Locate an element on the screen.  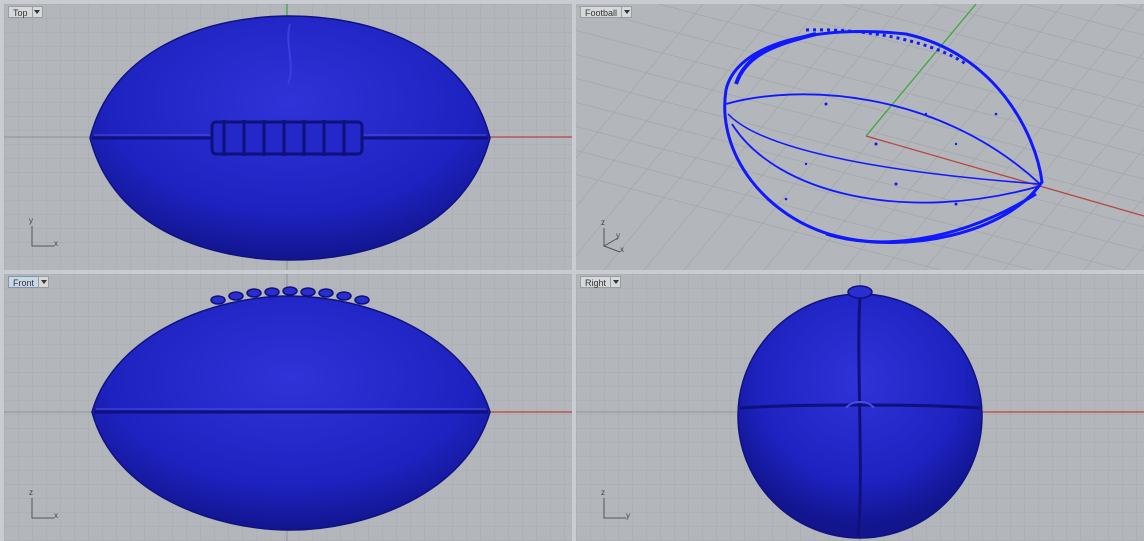
viewport-label-front: Front is located at coordinates (29, 282).